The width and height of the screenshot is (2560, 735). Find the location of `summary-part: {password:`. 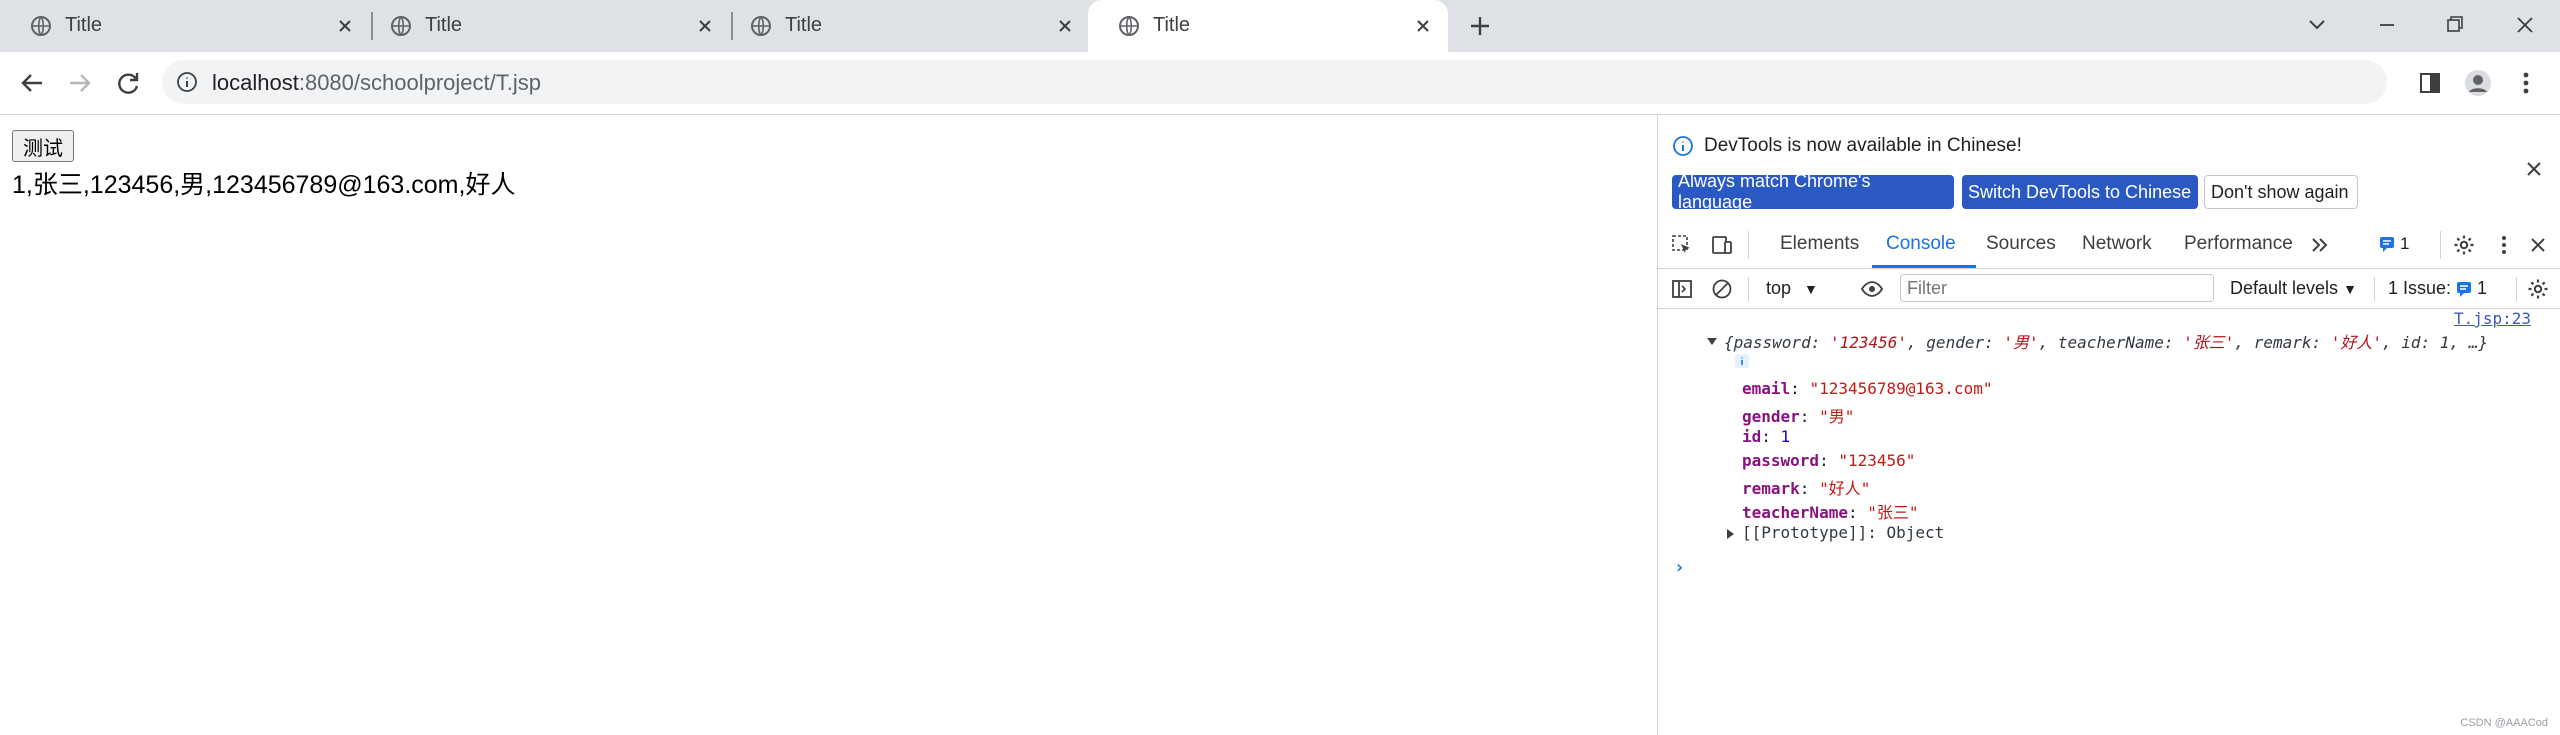

summary-part: {password: is located at coordinates (1777, 342).